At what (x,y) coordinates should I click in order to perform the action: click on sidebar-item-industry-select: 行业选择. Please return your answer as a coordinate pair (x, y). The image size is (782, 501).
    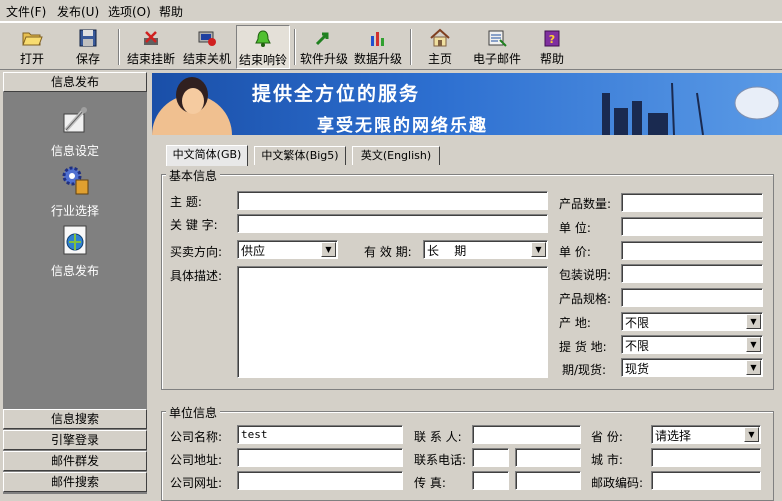
    Looking at the image, I should click on (75, 191).